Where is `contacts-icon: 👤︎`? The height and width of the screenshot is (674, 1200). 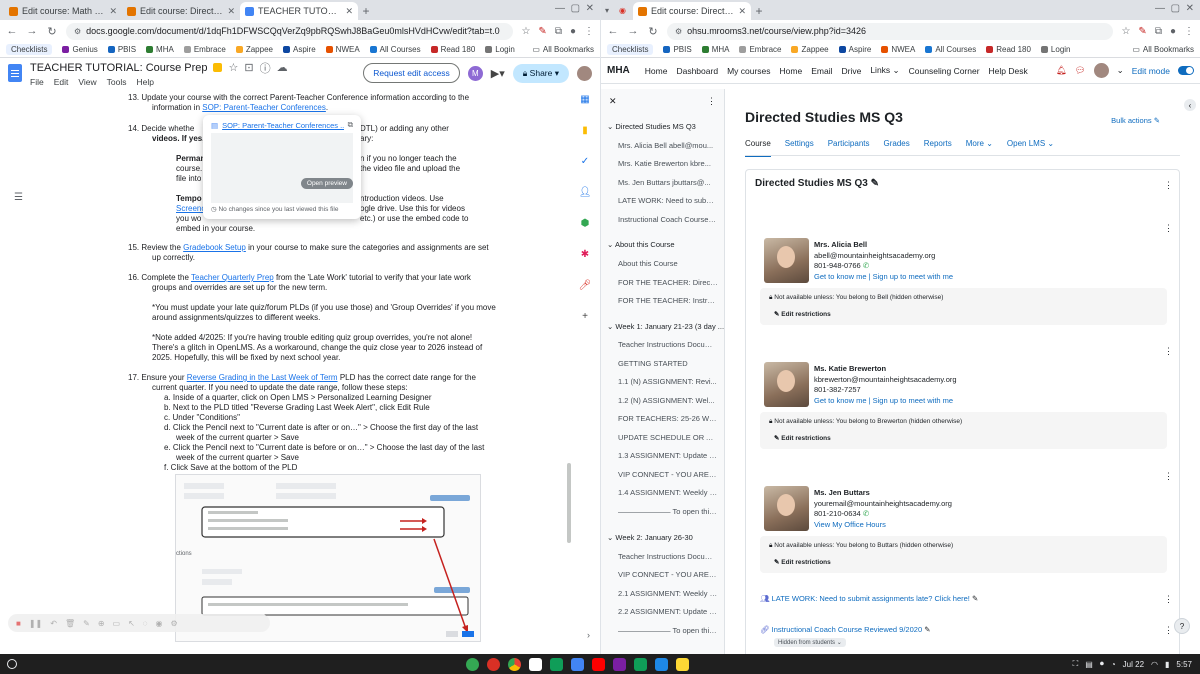 contacts-icon: 👤︎ is located at coordinates (585, 192).